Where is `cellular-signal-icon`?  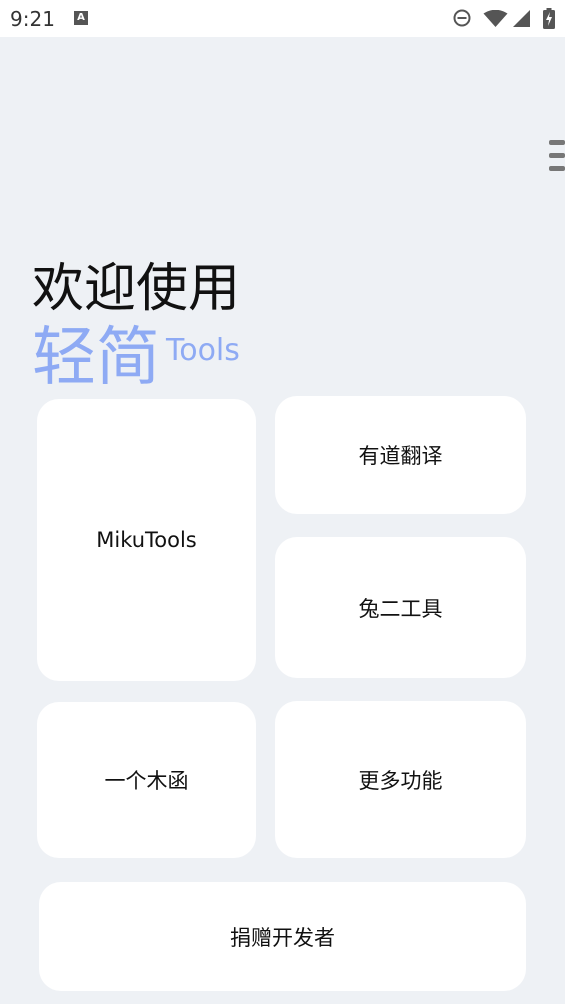 cellular-signal-icon is located at coordinates (521, 18).